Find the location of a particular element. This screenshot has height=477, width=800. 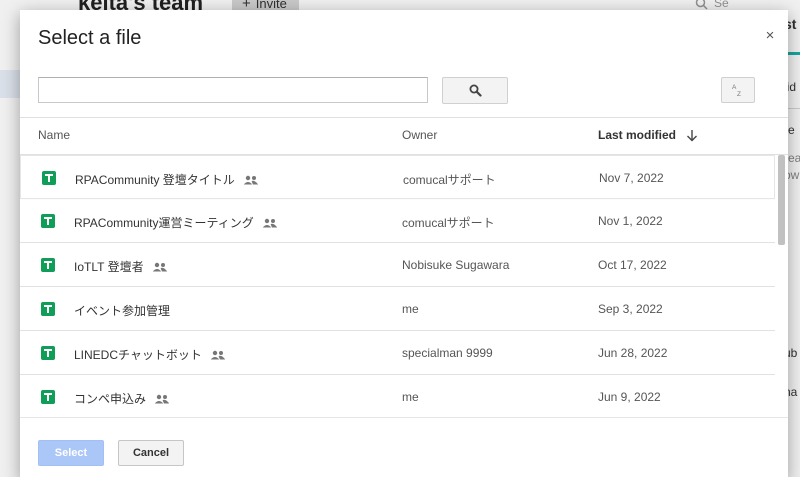

file-name-cell: IoTLT 登壇者 is located at coordinates (121, 266).